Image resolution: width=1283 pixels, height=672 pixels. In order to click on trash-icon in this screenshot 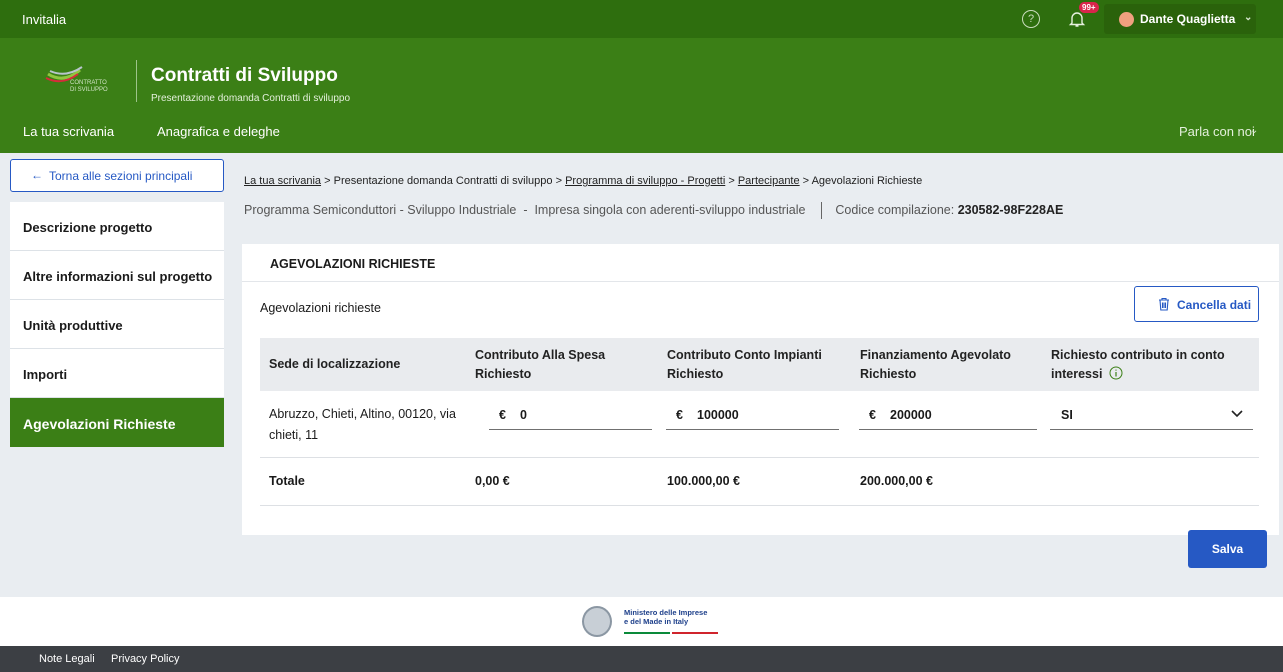, I will do `click(1164, 304)`.